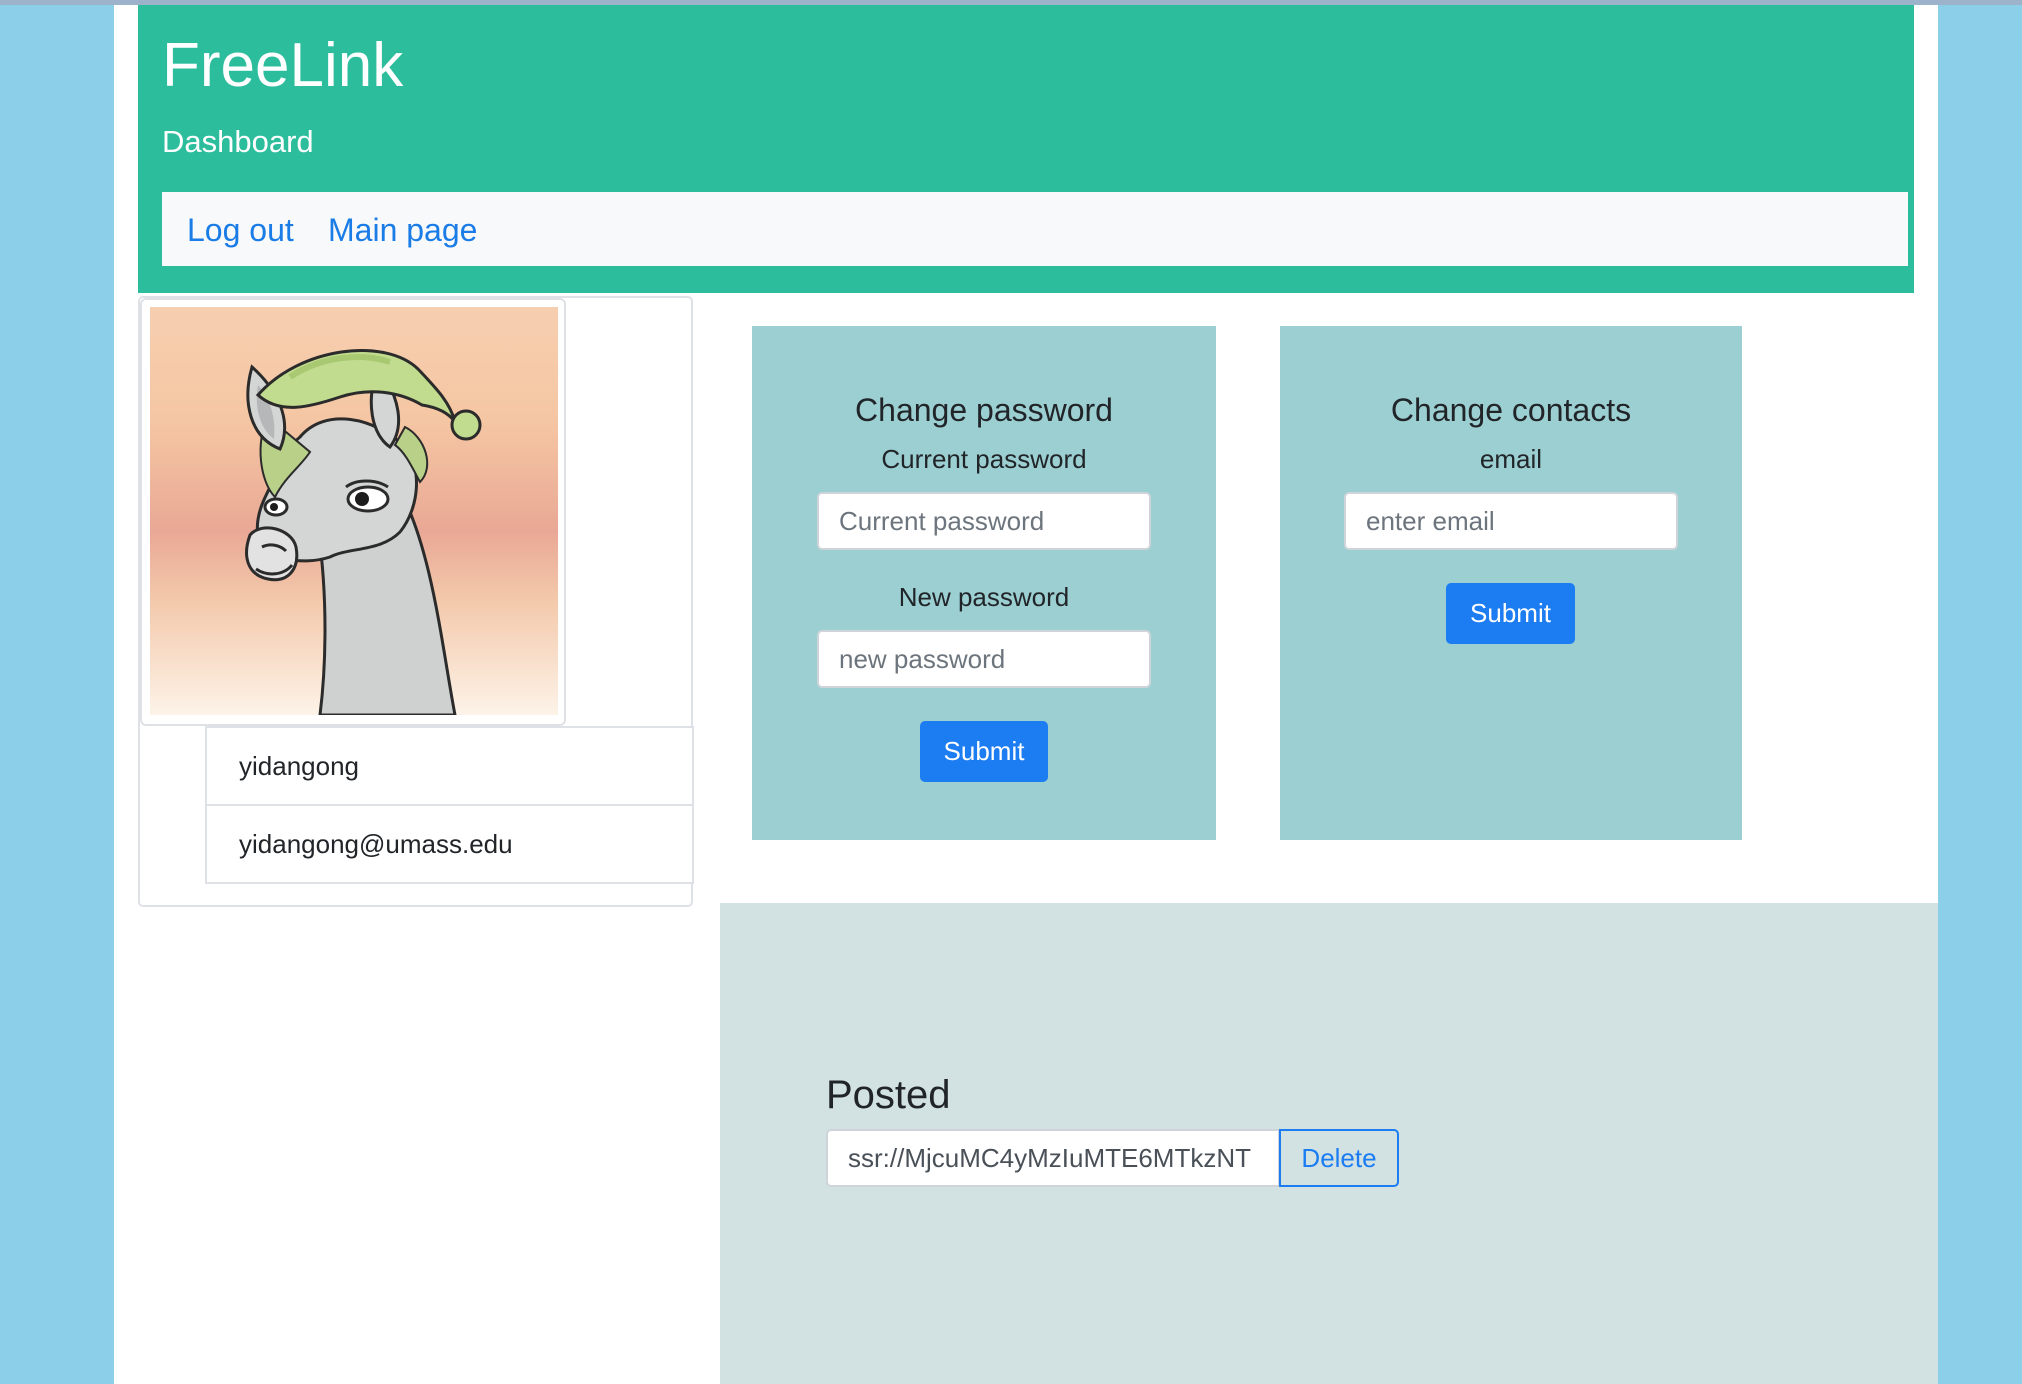 The width and height of the screenshot is (2022, 1384). I want to click on profile-email: yidangong@umass.edu, so click(449, 844).